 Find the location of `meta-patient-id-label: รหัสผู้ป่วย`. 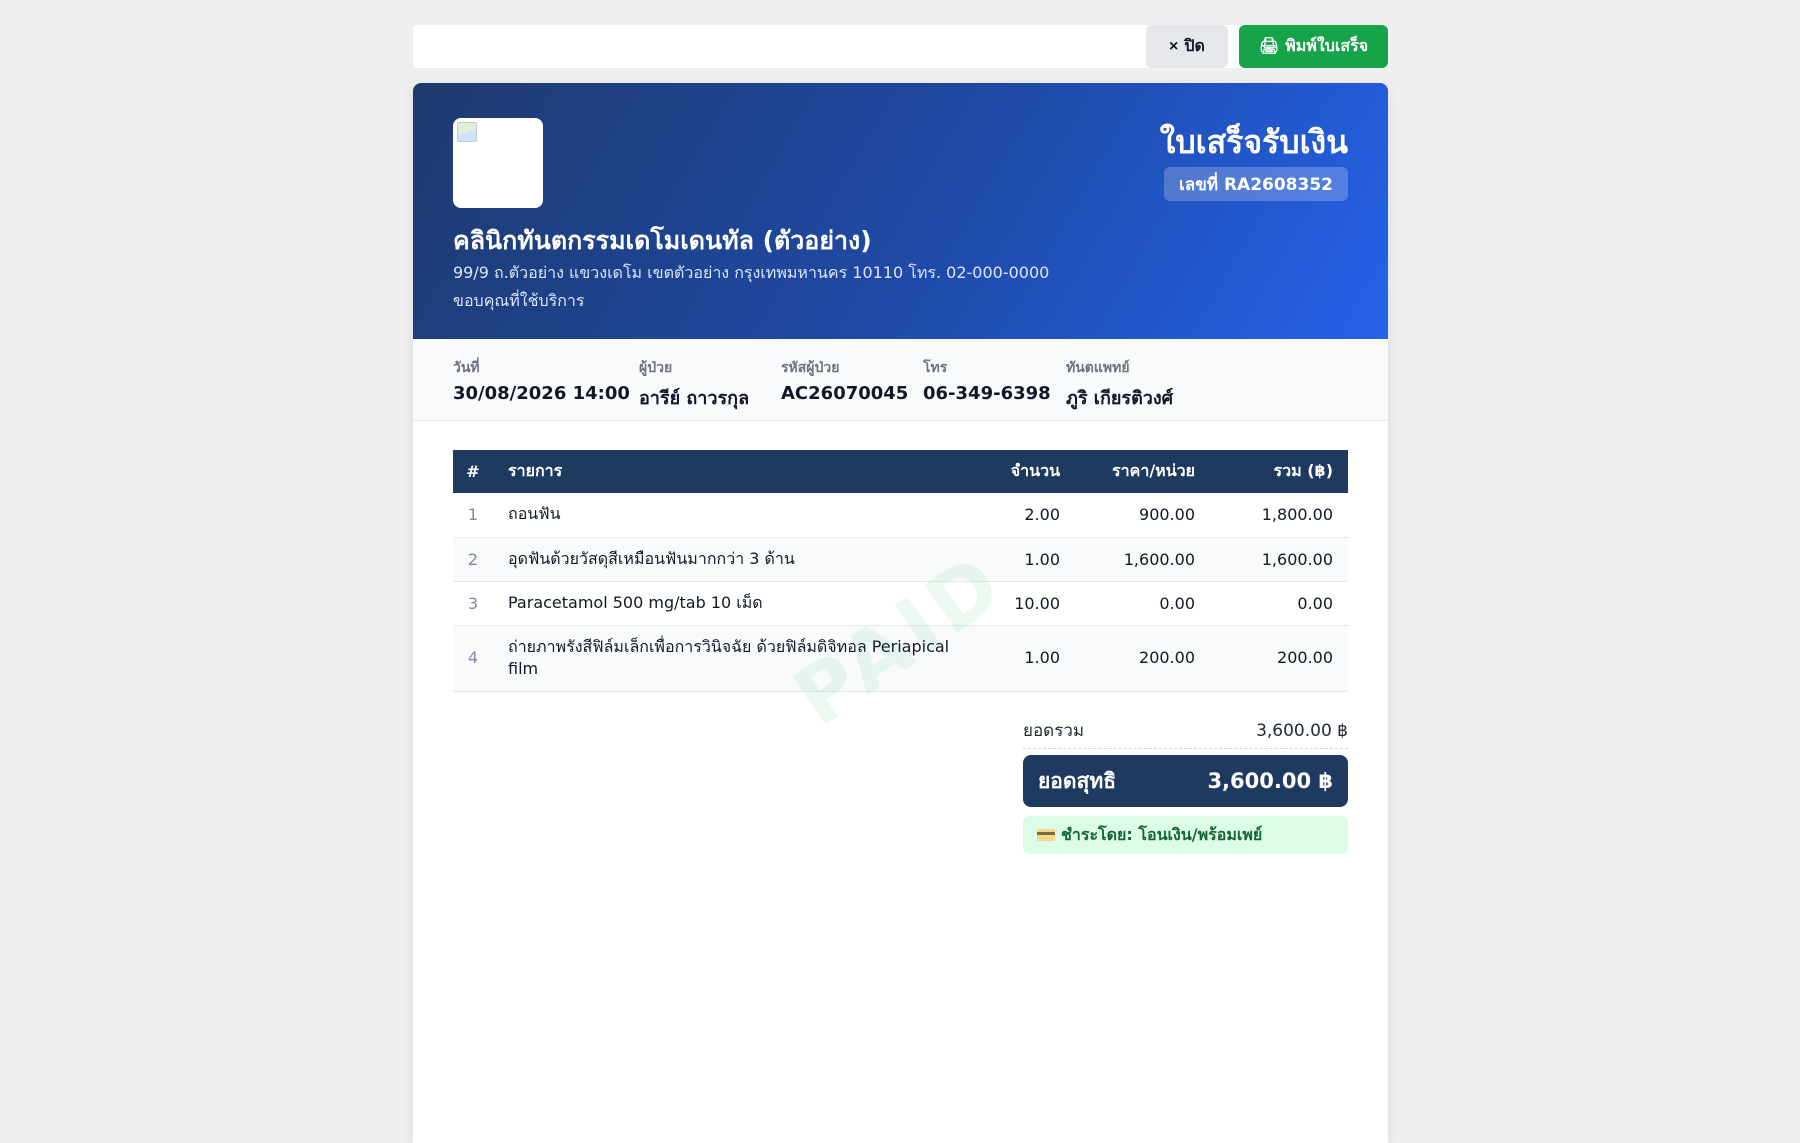

meta-patient-id-label: รหัสผู้ป่วย is located at coordinates (810, 368).